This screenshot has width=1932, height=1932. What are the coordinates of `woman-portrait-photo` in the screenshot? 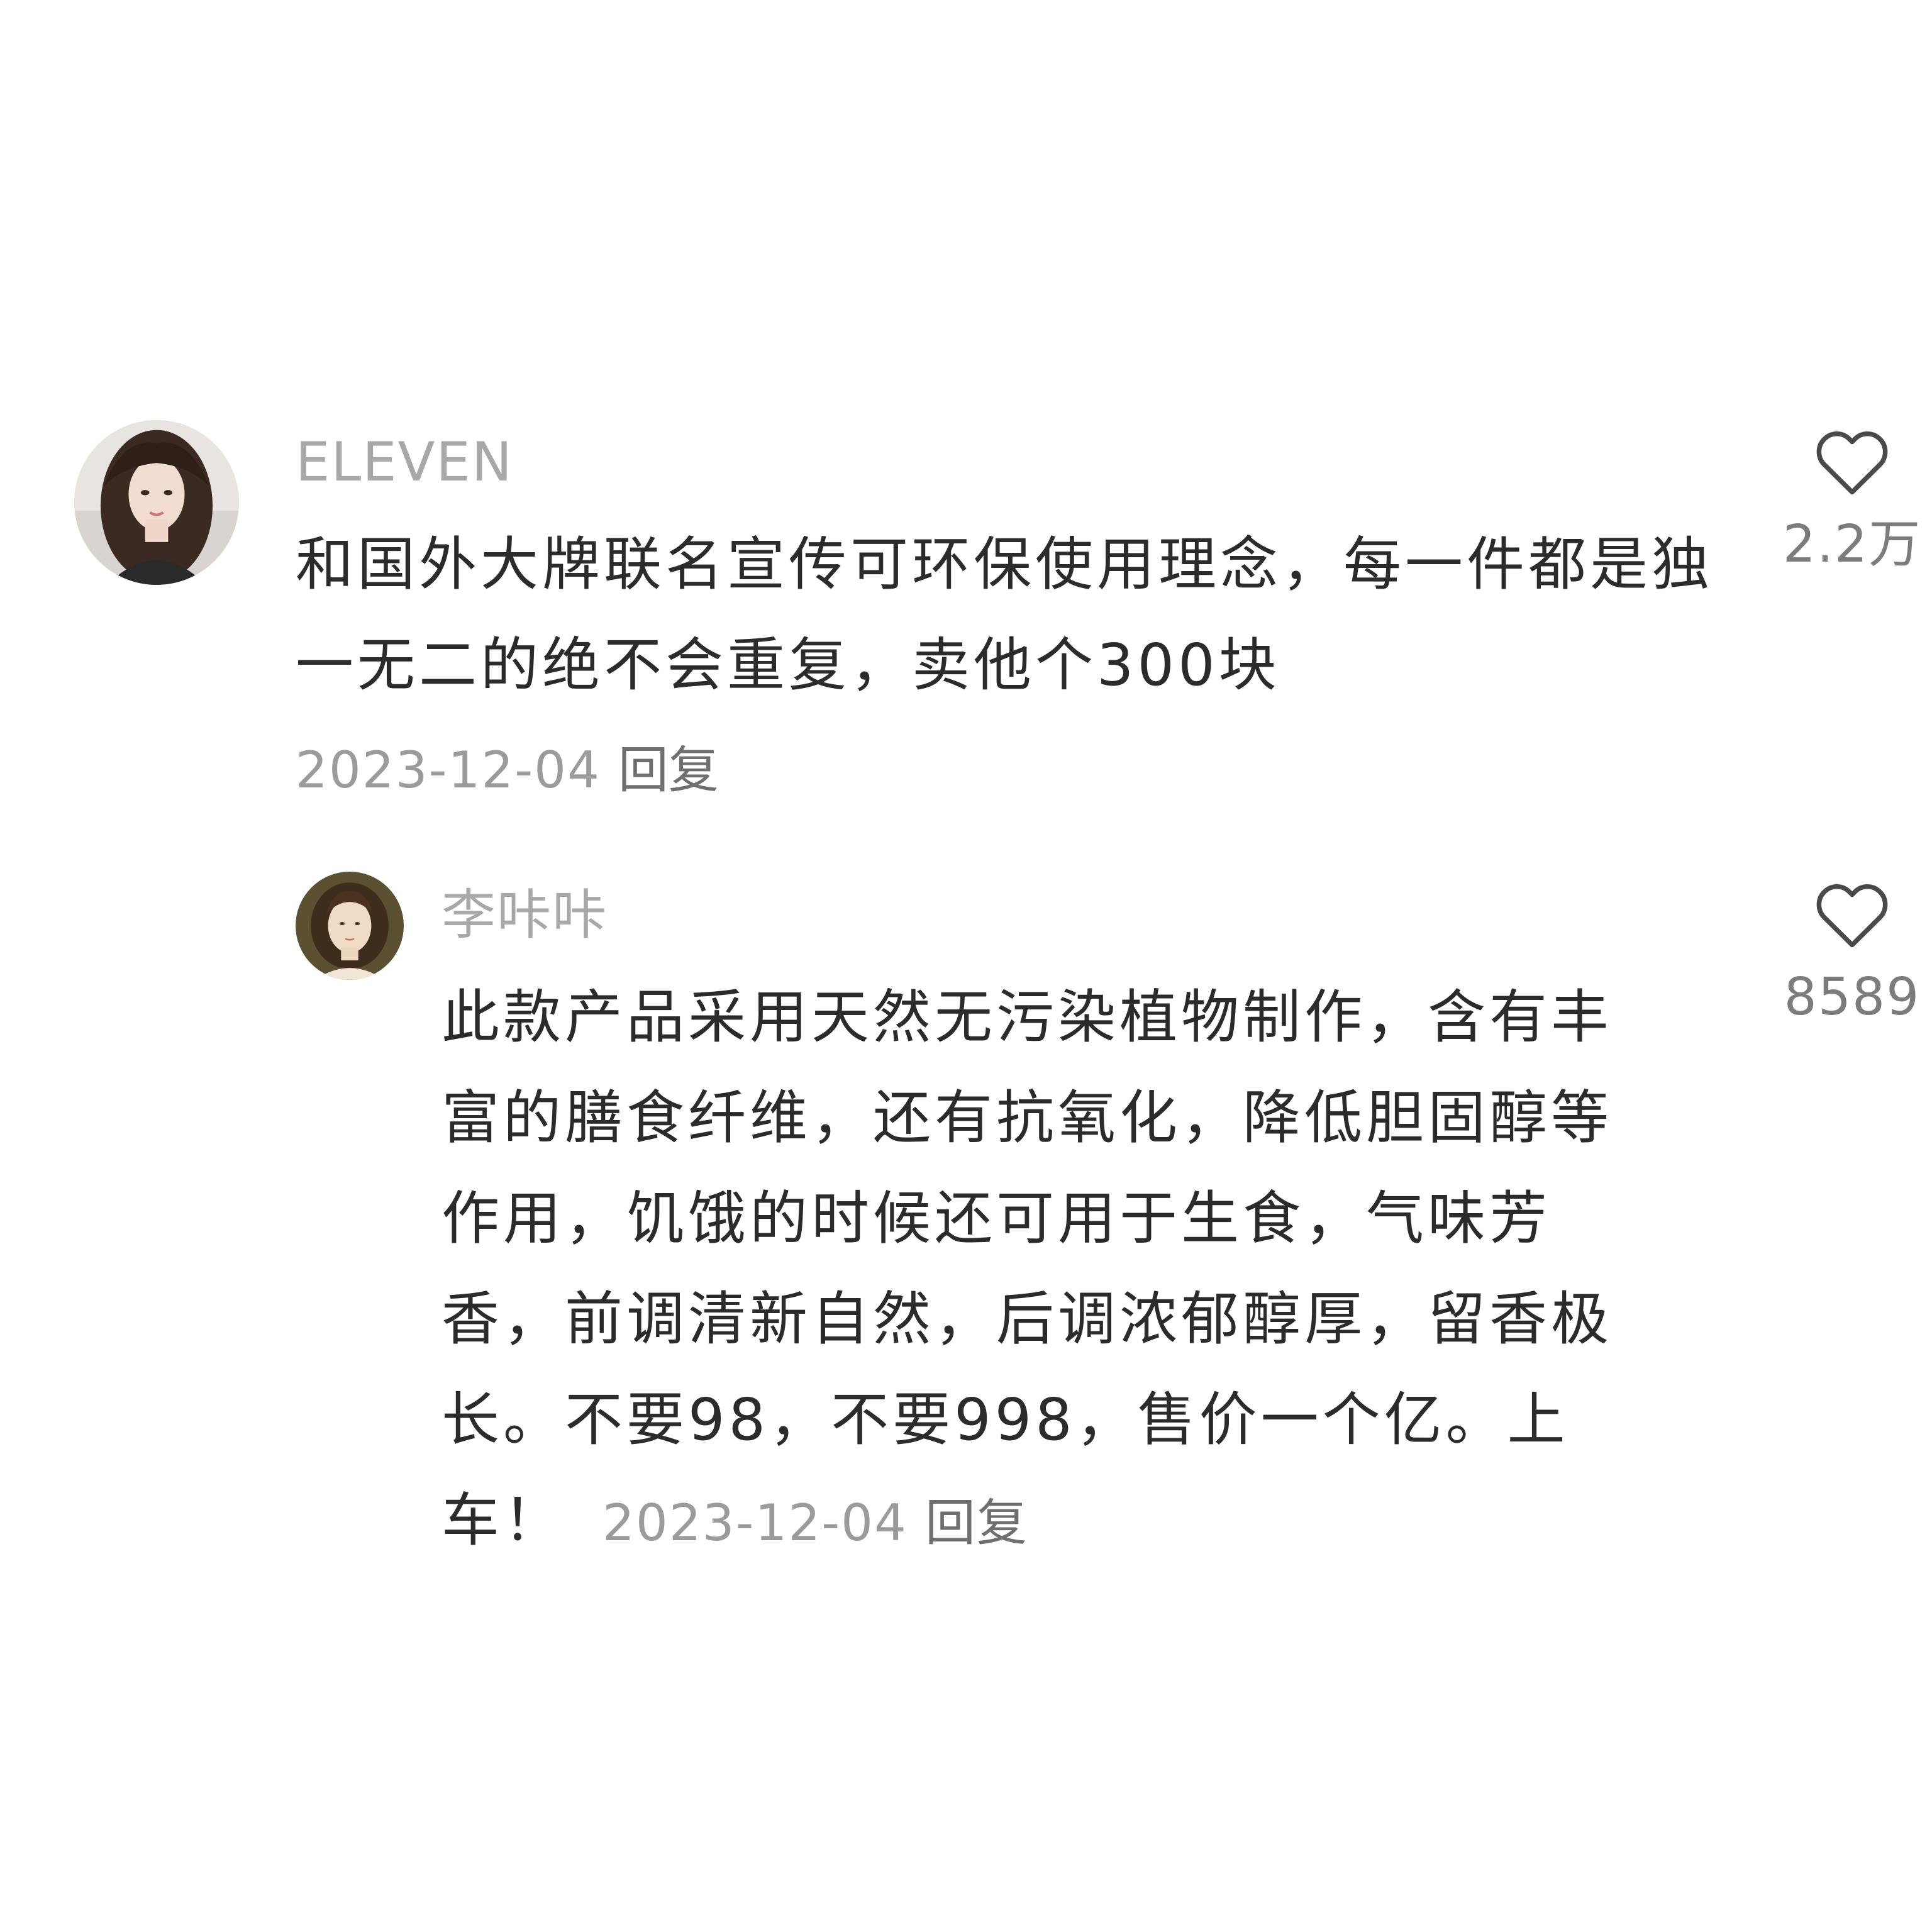 It's located at (156, 502).